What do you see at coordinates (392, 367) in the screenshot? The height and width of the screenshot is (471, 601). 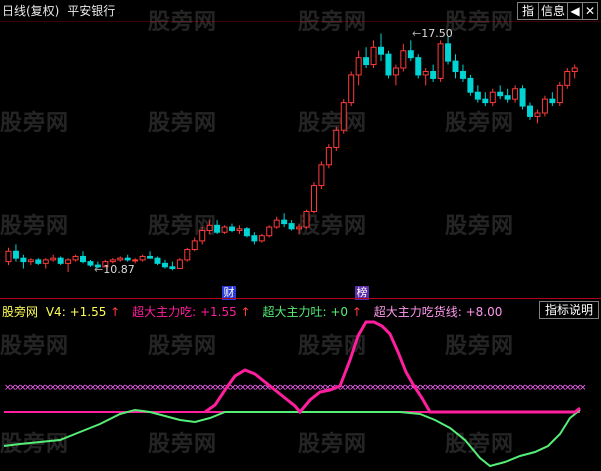 I see `magenta-line` at bounding box center [392, 367].